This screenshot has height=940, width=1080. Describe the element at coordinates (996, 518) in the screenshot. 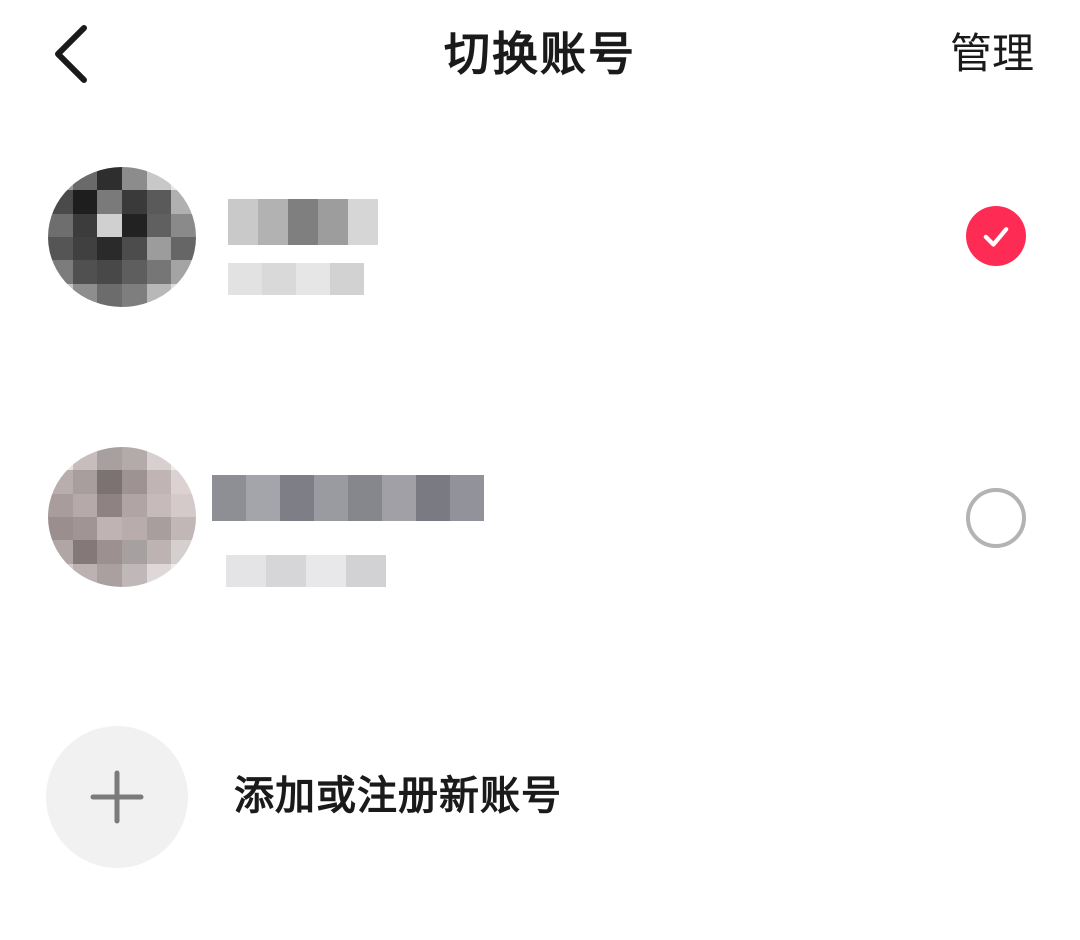

I see `unselected-radio-icon` at that location.